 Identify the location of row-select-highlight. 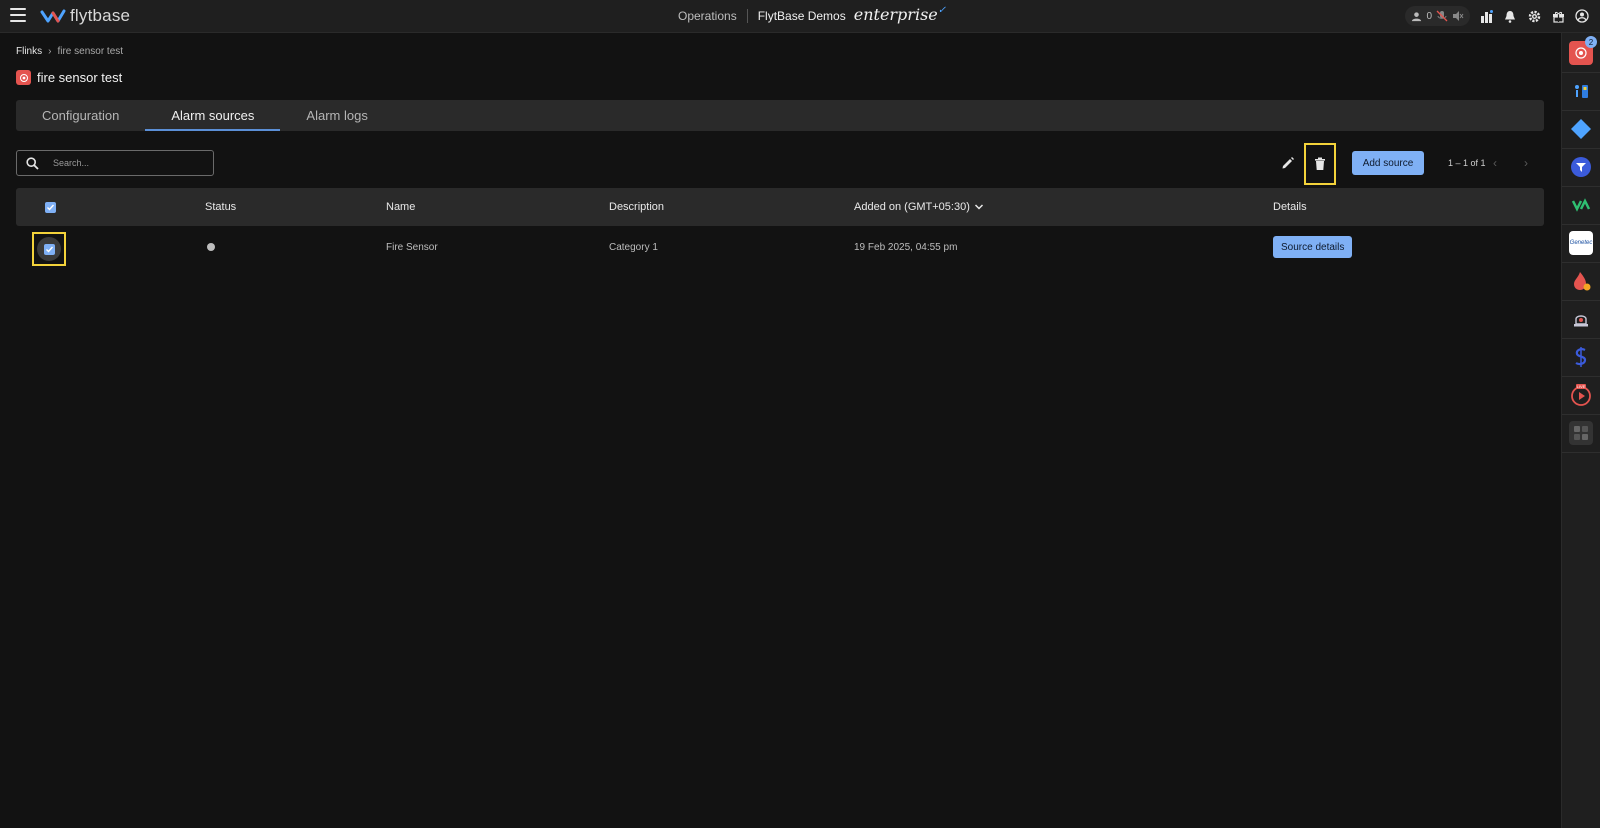
(49, 249).